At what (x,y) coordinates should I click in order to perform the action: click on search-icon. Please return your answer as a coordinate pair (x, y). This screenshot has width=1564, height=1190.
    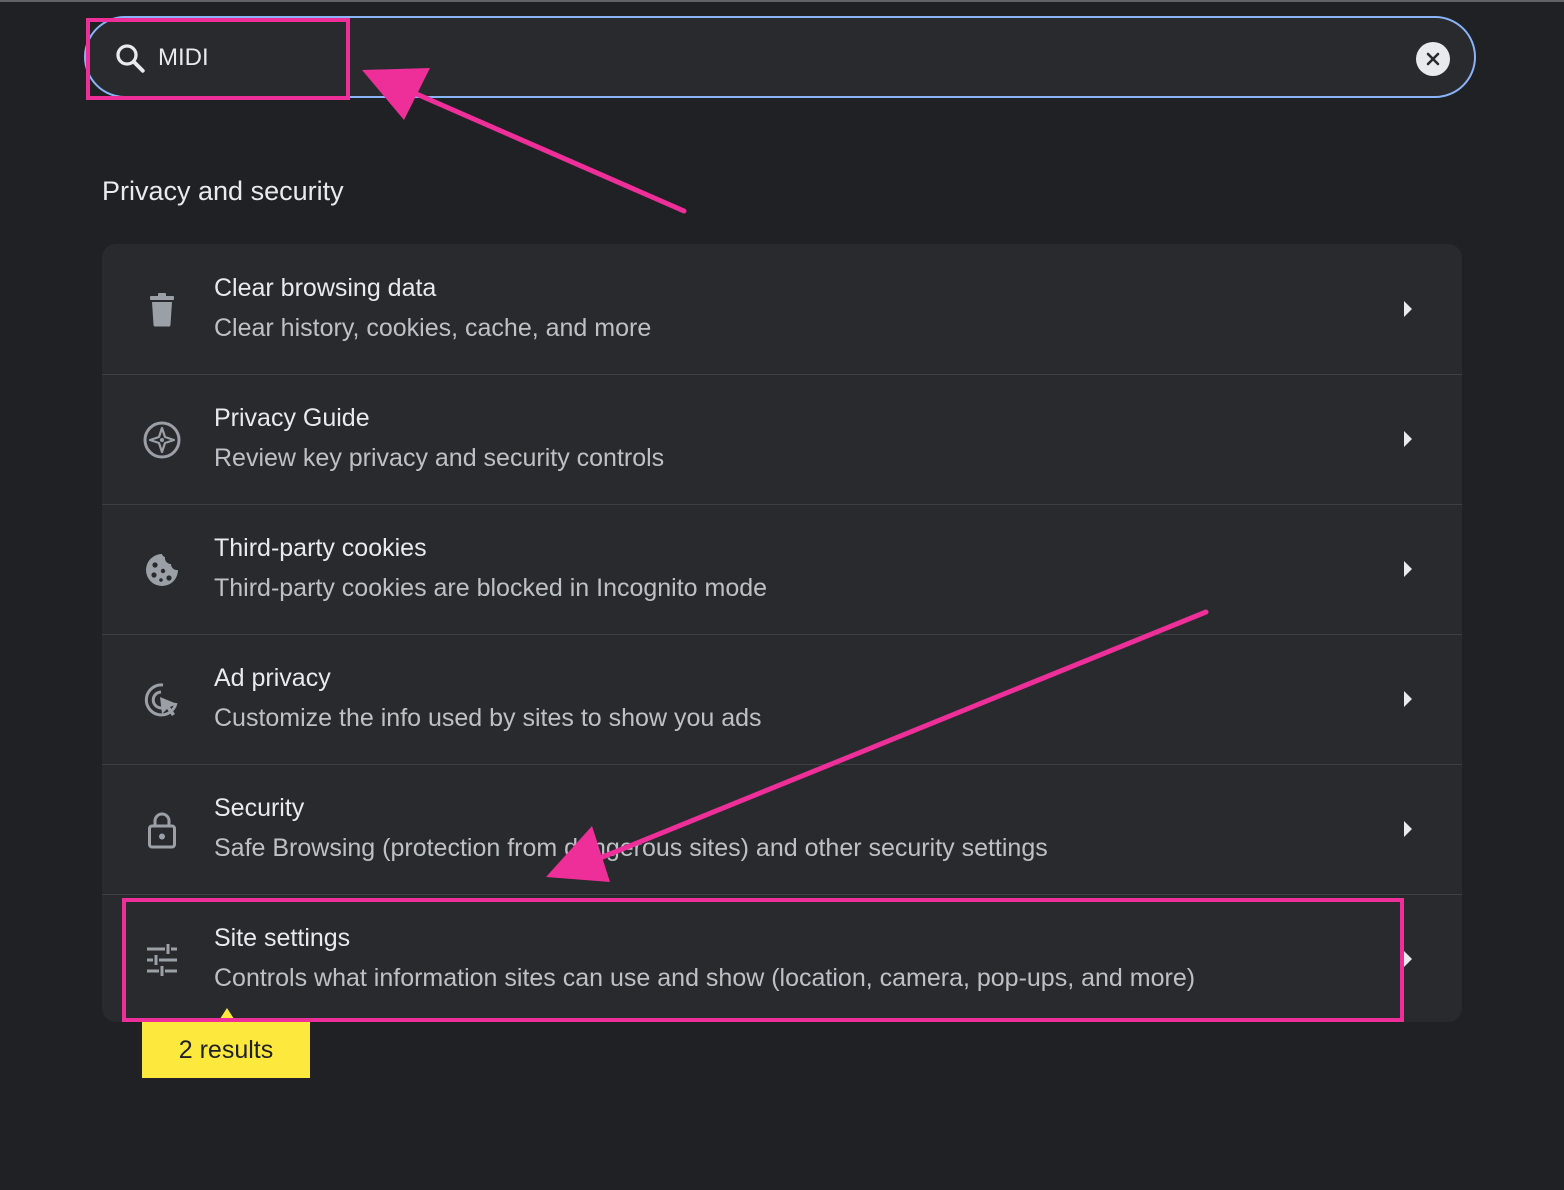
    Looking at the image, I should click on (130, 58).